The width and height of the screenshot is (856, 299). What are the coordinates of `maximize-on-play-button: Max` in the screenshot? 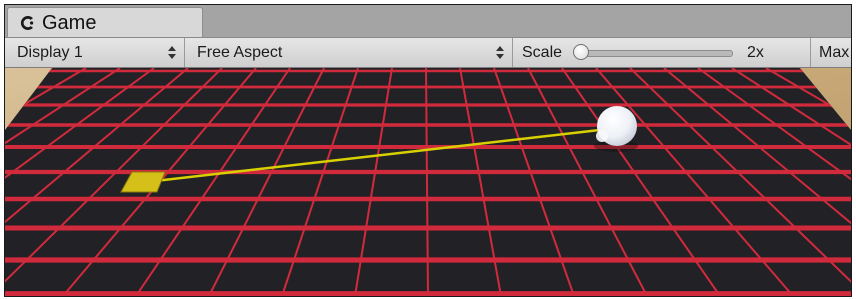 It's located at (831, 52).